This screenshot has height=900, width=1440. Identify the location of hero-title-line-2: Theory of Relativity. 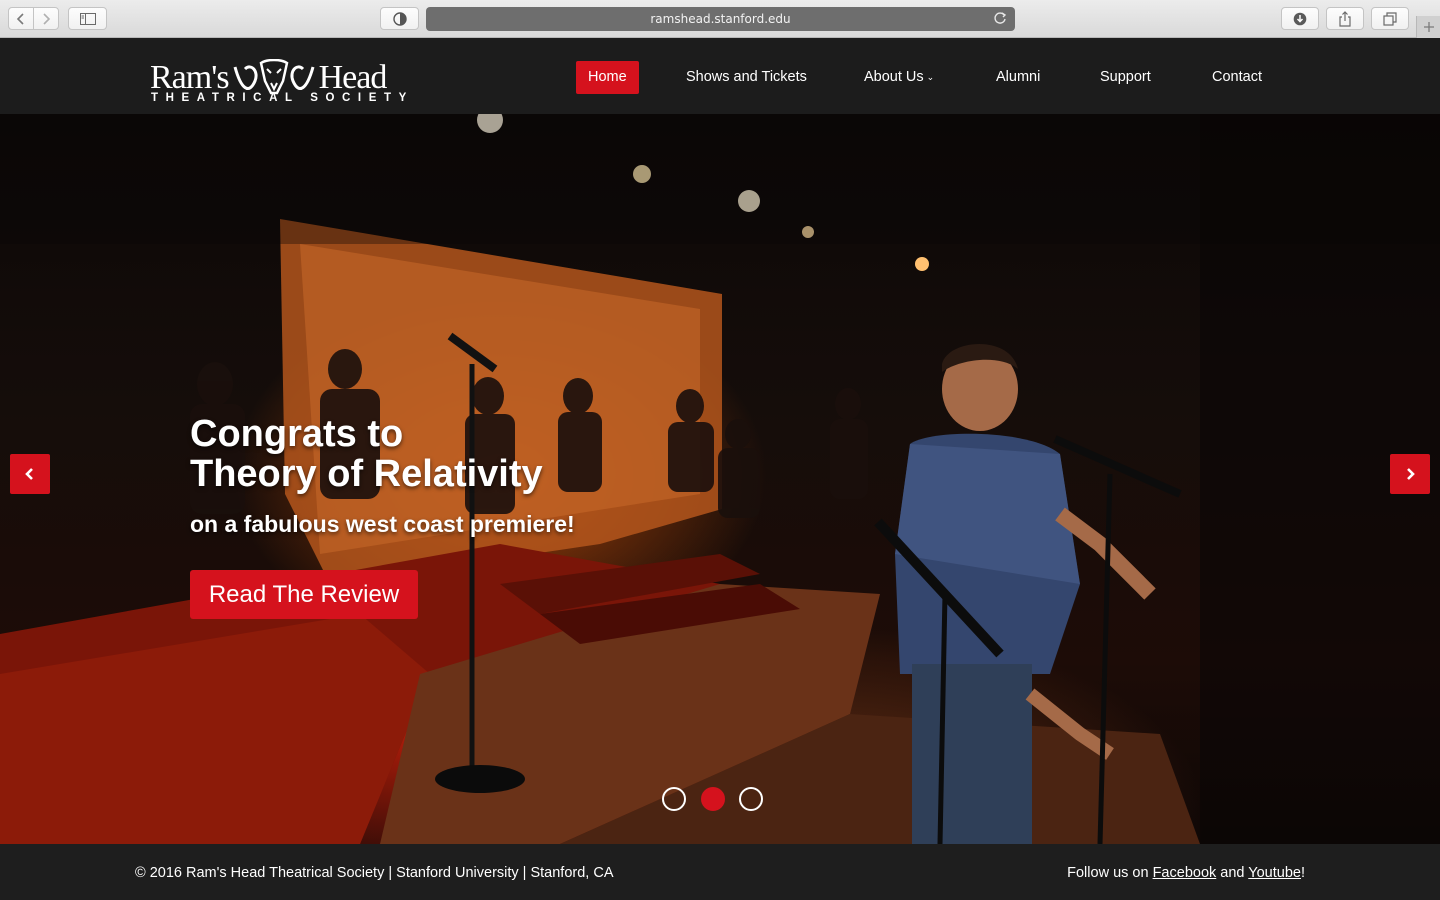
(366, 474).